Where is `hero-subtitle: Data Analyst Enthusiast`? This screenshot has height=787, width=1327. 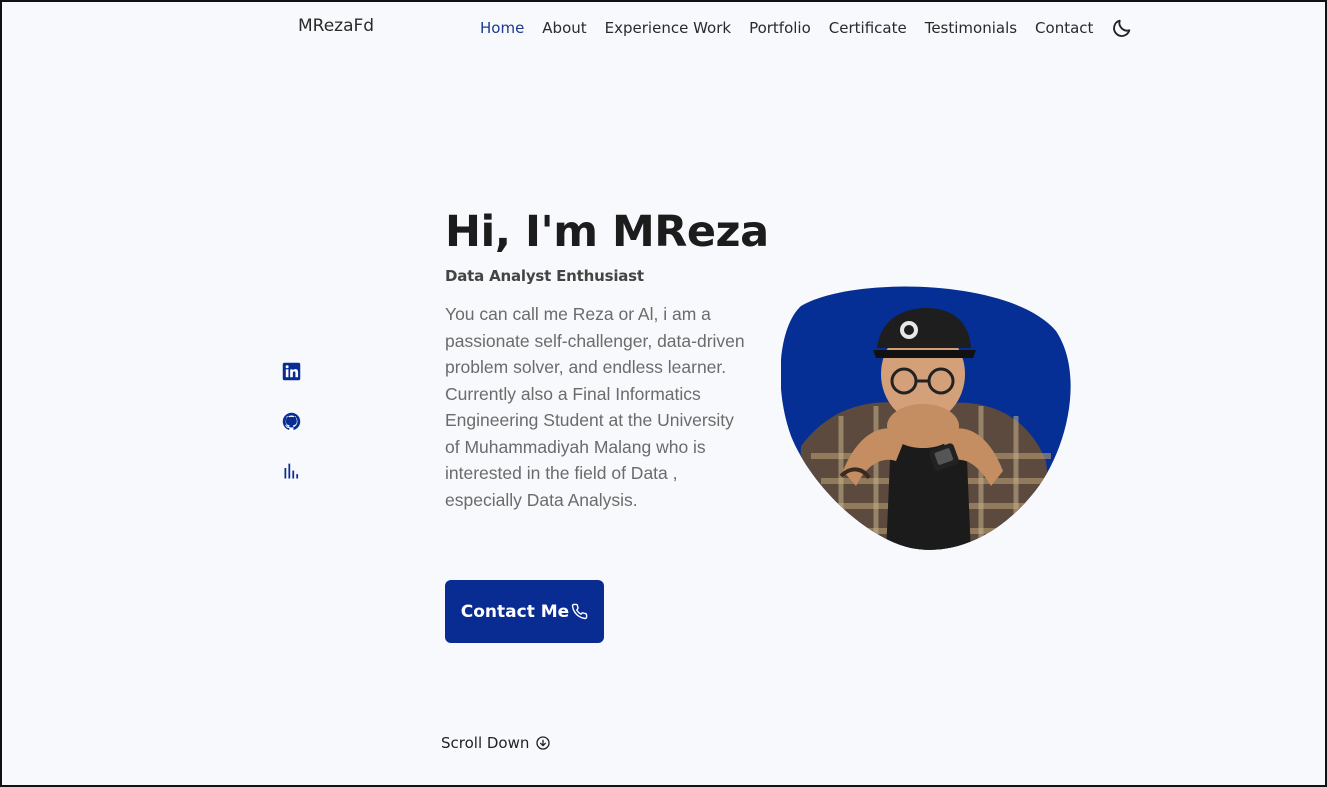
hero-subtitle: Data Analyst Enthusiast is located at coordinates (544, 276).